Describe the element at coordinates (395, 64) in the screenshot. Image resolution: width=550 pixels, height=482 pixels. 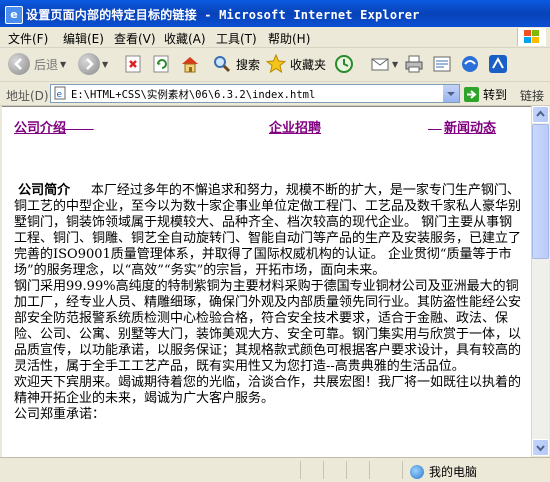
I see `mail-dropdown-icon: ▼` at that location.